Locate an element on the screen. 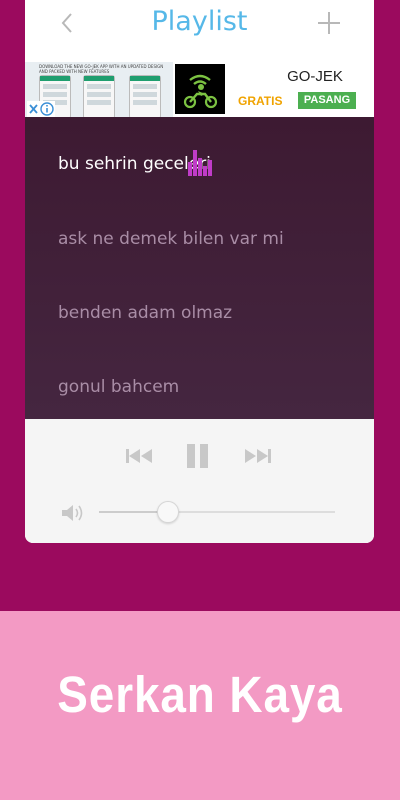 Image resolution: width=400 pixels, height=800 pixels. playlist-item: ask ne demek bilen var mi is located at coordinates (171, 239).